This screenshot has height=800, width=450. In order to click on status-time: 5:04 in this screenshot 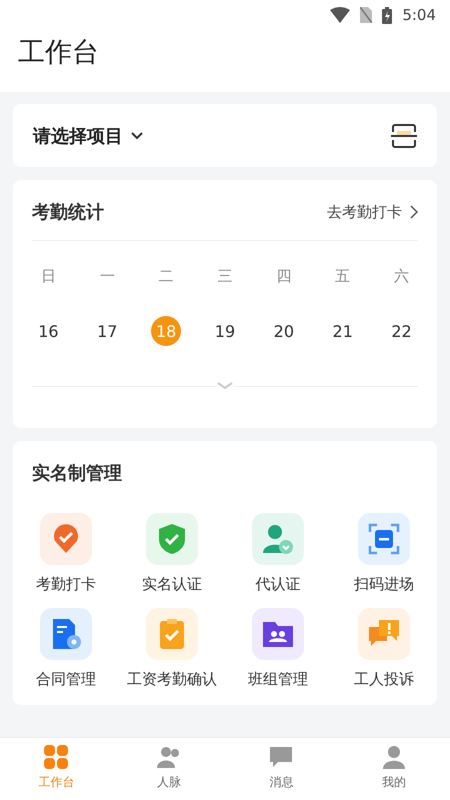, I will do `click(419, 15)`.